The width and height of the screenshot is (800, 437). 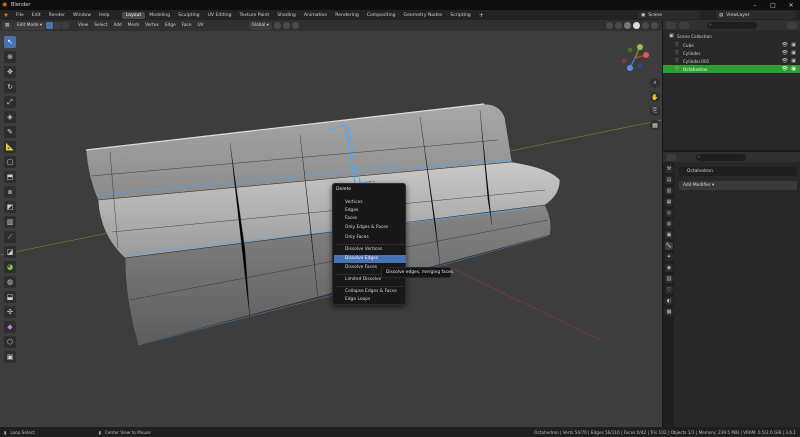 What do you see at coordinates (370, 259) in the screenshot?
I see `menu-item-dissolve-edges: Dissolve Edges` at bounding box center [370, 259].